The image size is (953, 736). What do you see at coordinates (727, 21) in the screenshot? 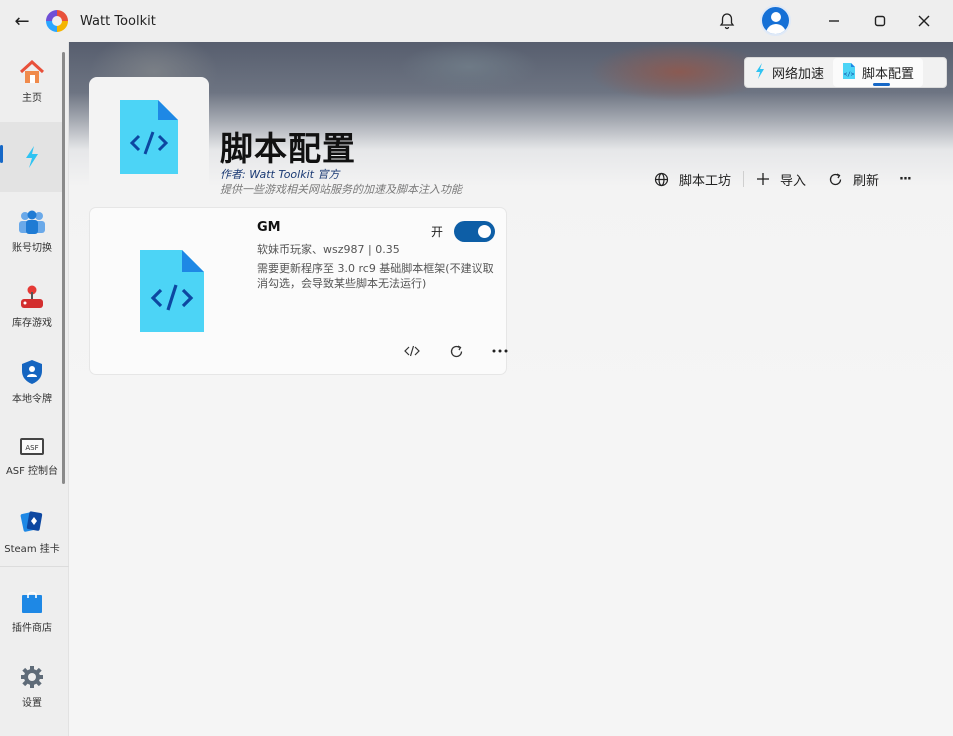
I see `bell-icon` at bounding box center [727, 21].